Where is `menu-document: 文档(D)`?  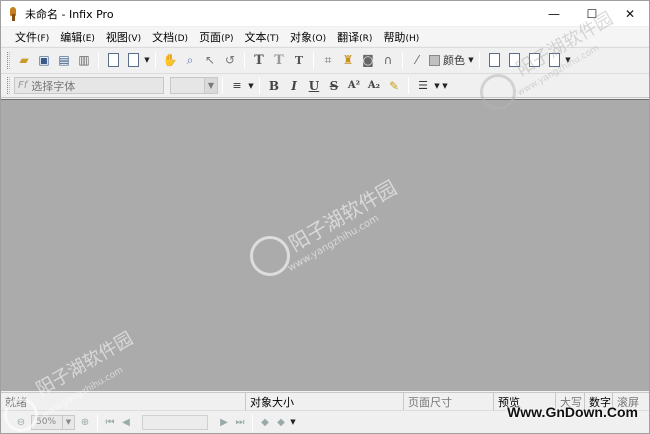 menu-document: 文档(D) is located at coordinates (170, 37).